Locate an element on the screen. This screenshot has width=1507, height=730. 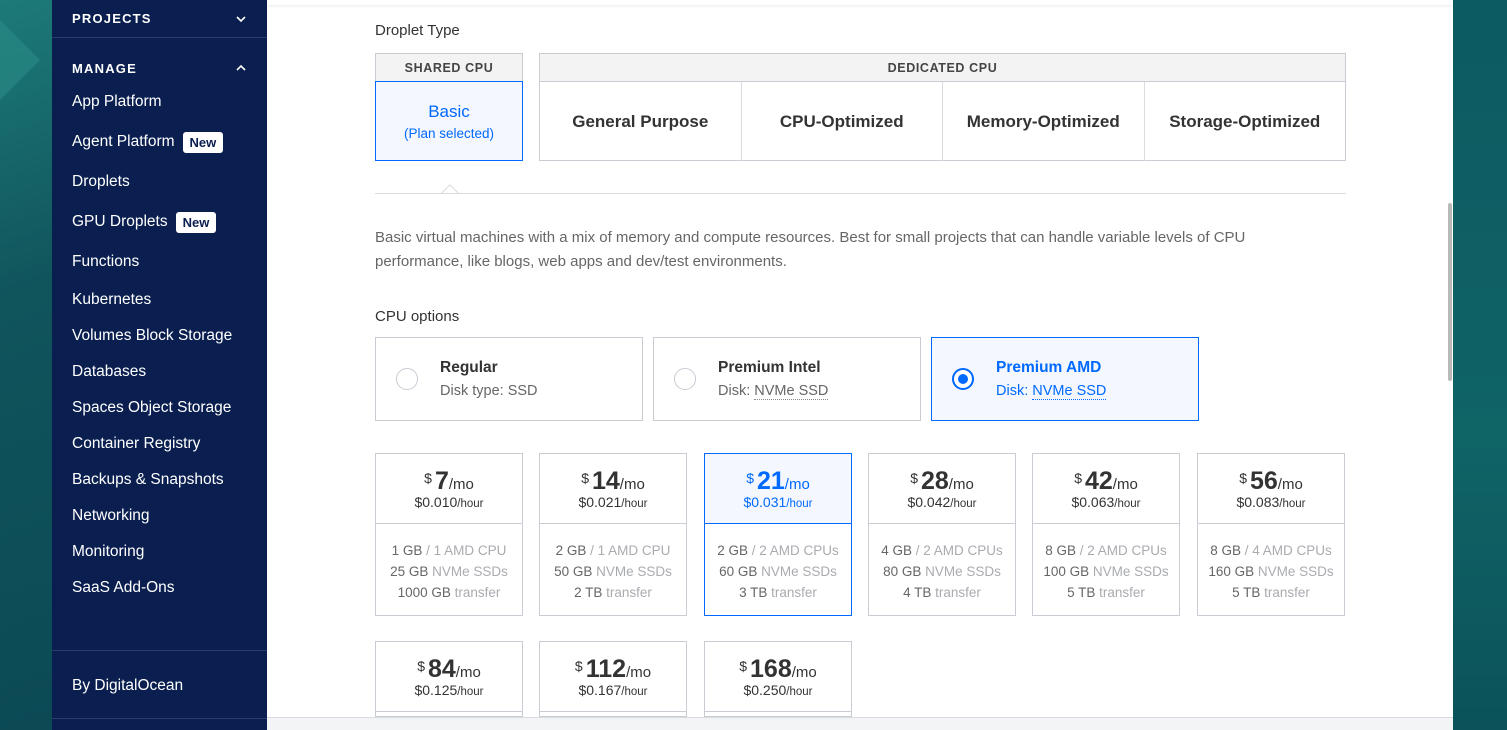
sidebar-item-kubernetes: Kubernetes is located at coordinates (169, 300).